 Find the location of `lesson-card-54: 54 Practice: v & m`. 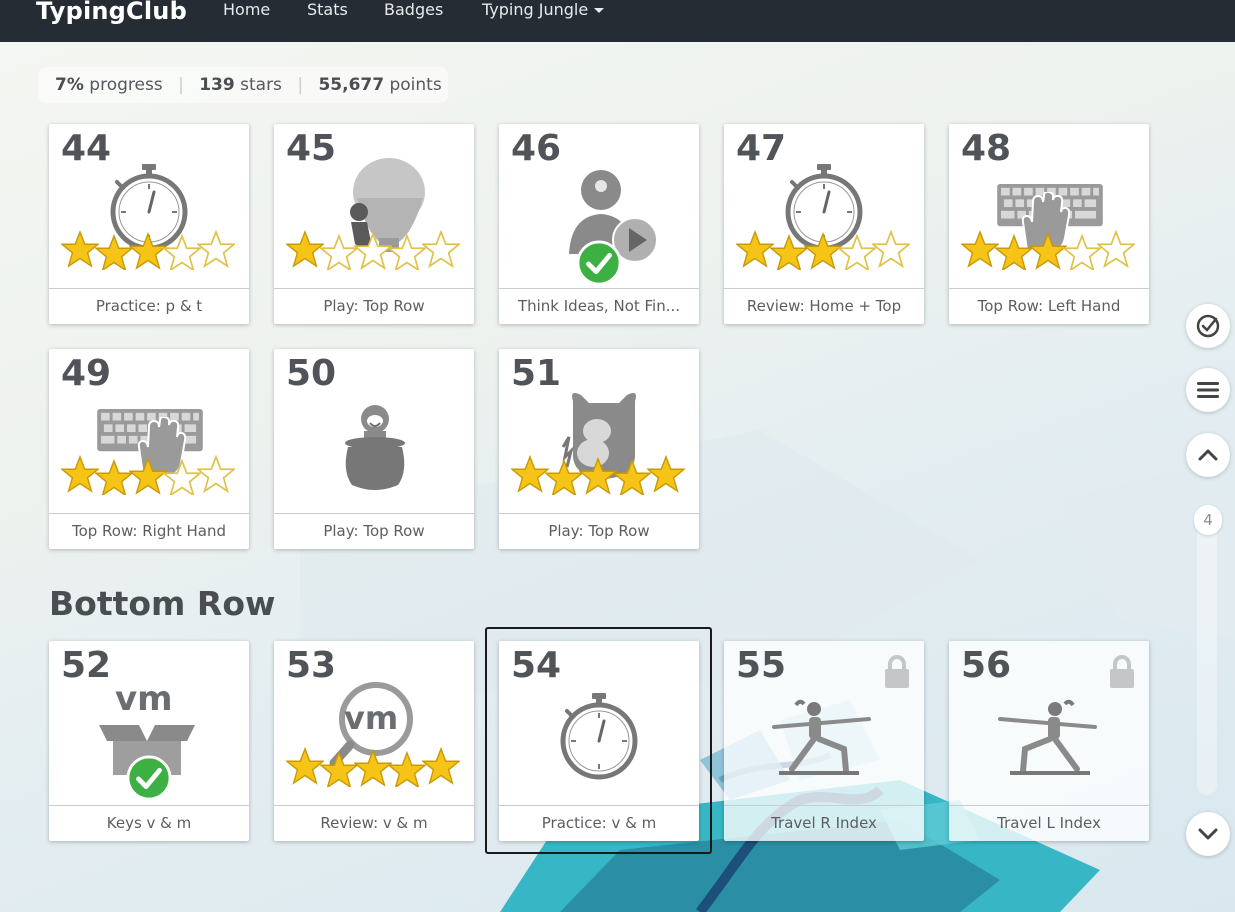

lesson-card-54: 54 Practice: v & m is located at coordinates (599, 741).